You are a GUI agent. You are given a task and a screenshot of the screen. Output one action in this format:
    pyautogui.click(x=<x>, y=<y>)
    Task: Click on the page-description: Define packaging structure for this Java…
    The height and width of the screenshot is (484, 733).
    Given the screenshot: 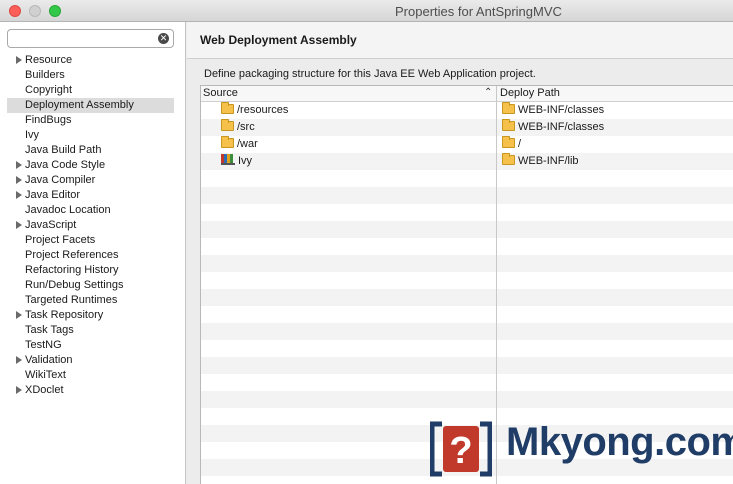 What is the action you would take?
    pyautogui.click(x=370, y=74)
    